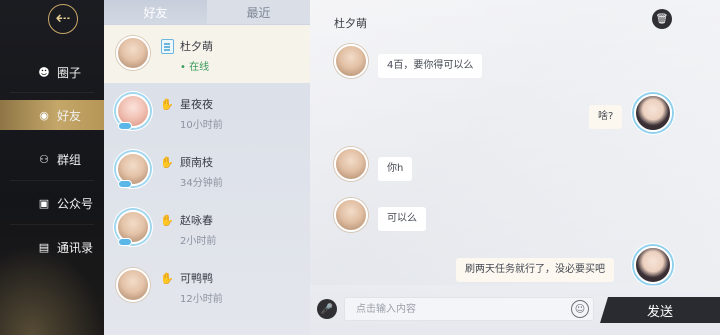 The height and width of the screenshot is (335, 720). Describe the element at coordinates (52, 115) in the screenshot. I see `sidebar-item-friends: ◉ 好友` at that location.